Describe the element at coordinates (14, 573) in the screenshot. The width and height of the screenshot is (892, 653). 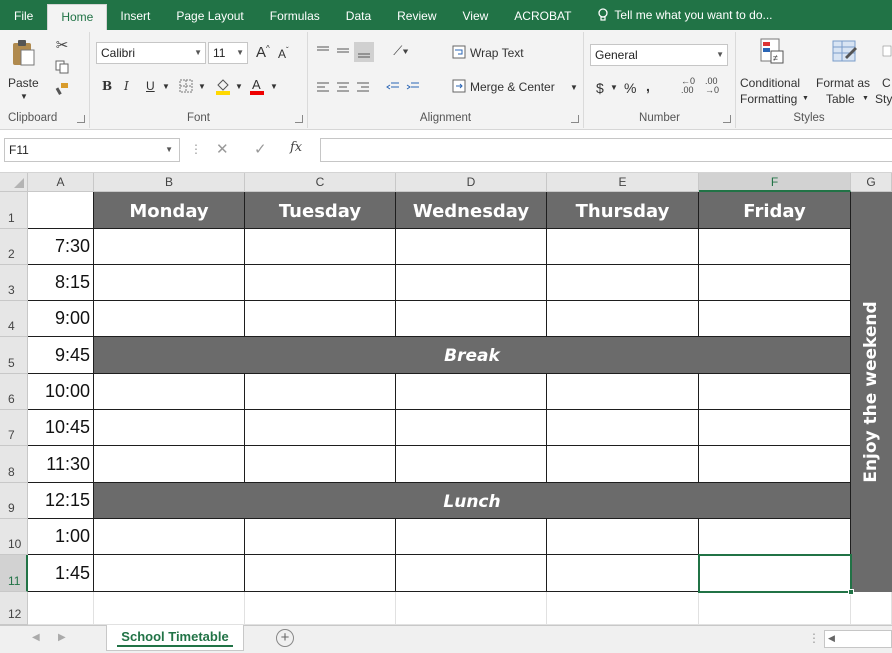
I see `row-header-11: 11` at that location.